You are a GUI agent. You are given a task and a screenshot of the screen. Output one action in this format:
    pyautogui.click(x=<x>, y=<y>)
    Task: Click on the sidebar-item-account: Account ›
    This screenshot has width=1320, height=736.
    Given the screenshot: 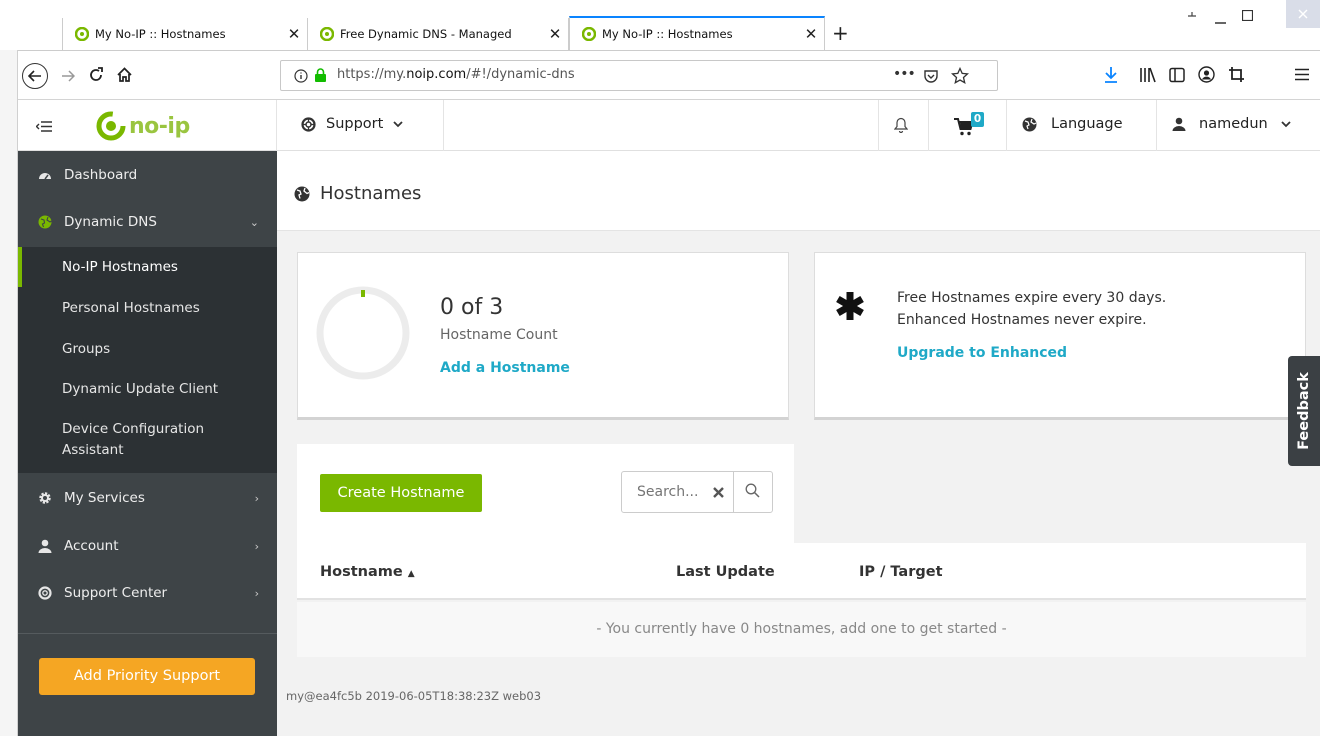 What is the action you would take?
    pyautogui.click(x=147, y=546)
    